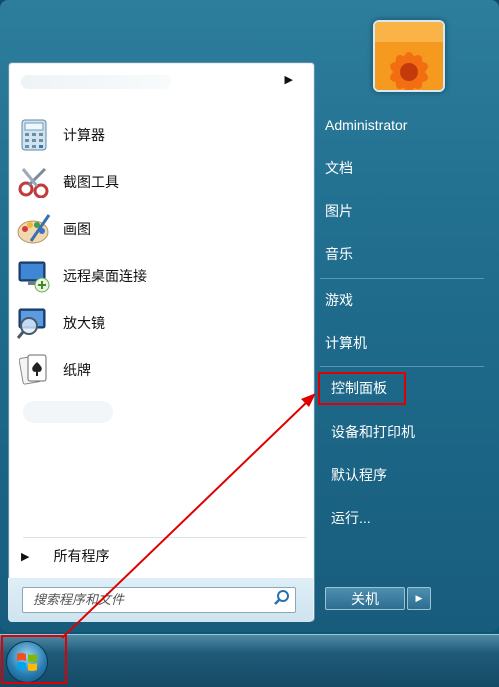 The image size is (499, 687). I want to click on documents-link: 文档, so click(339, 168).